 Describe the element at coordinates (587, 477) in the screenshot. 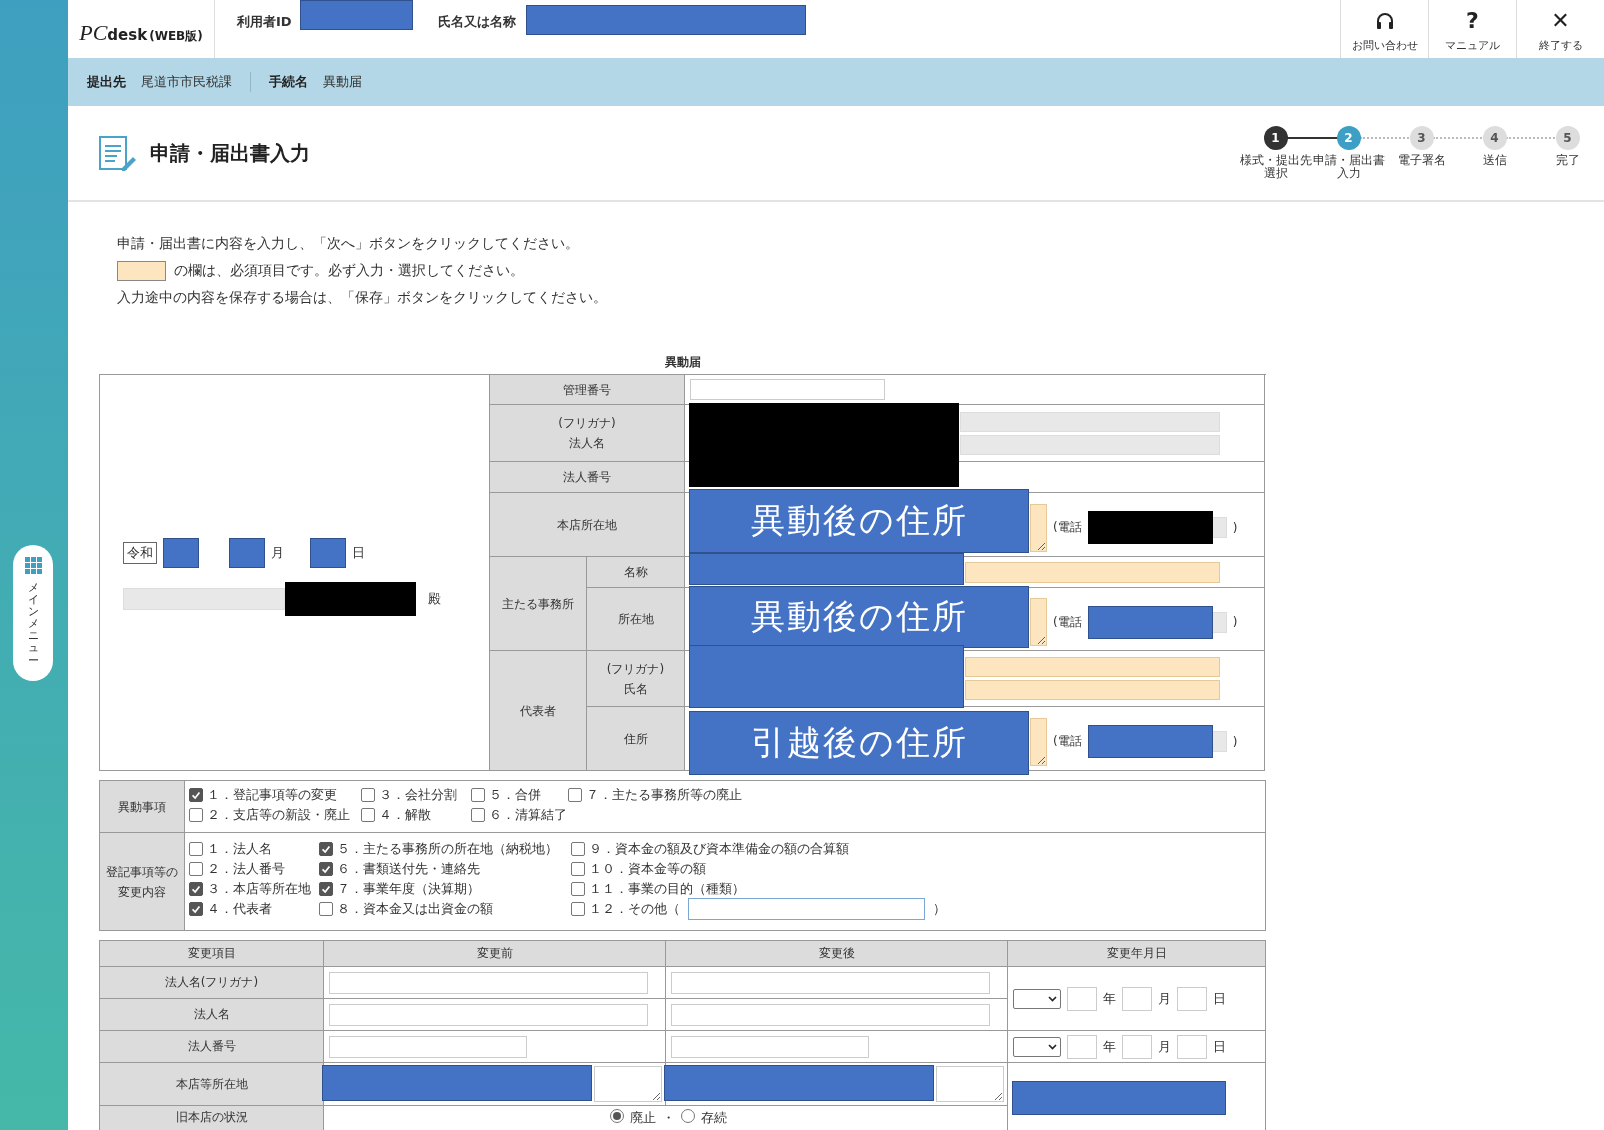

I see `field-label: 法人番号` at that location.